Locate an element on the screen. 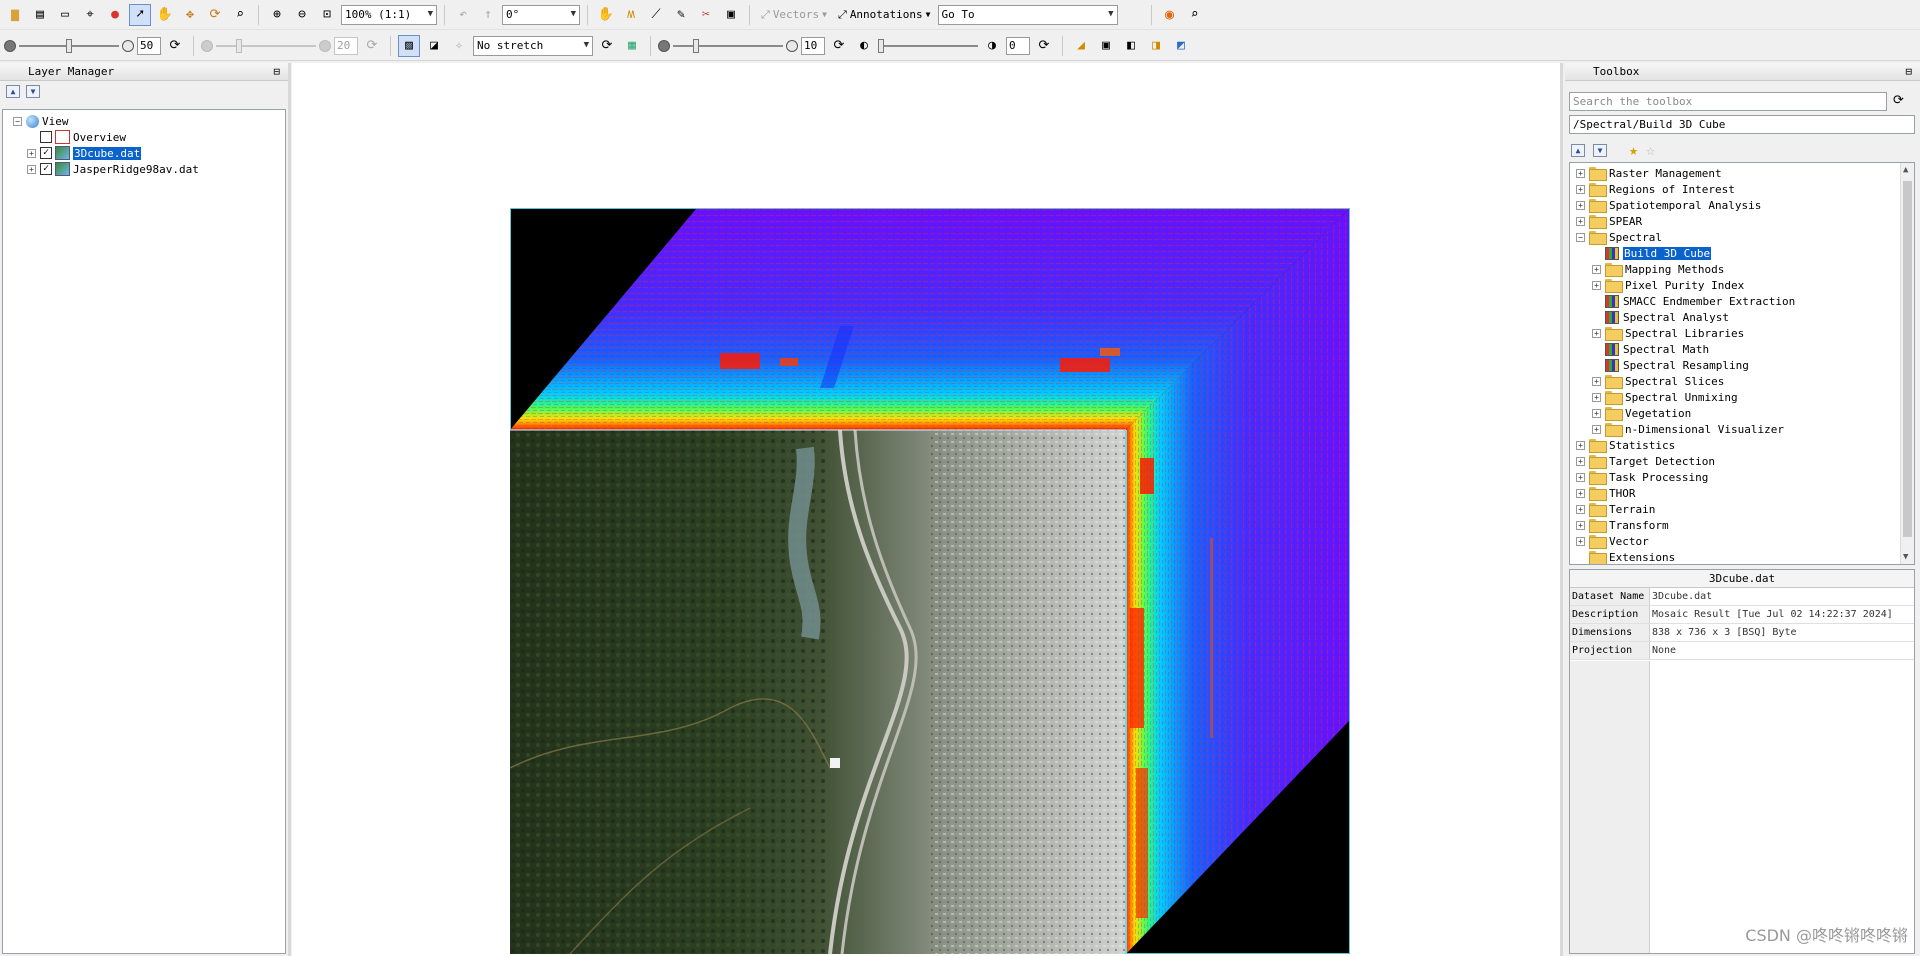 This screenshot has width=1920, height=956. toolbox-folder-item: + Spatiotemporal Analysis is located at coordinates (1742, 205).